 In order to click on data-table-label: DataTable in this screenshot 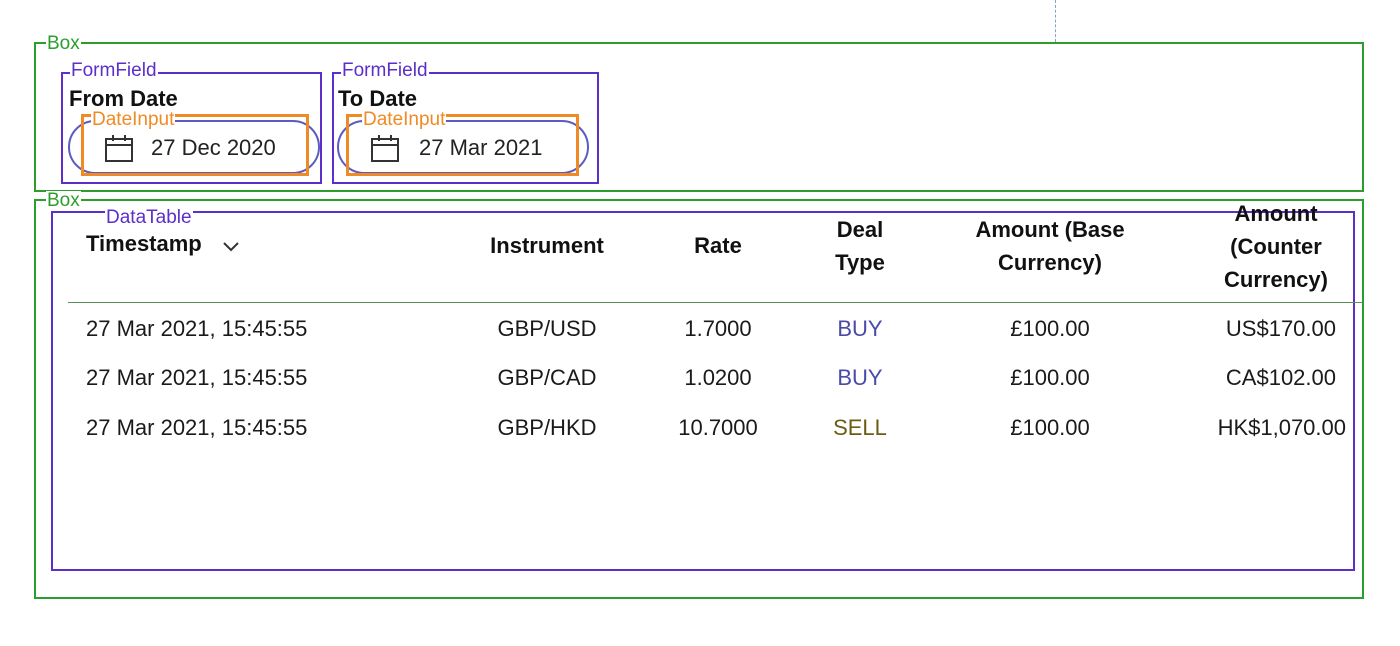, I will do `click(149, 217)`.